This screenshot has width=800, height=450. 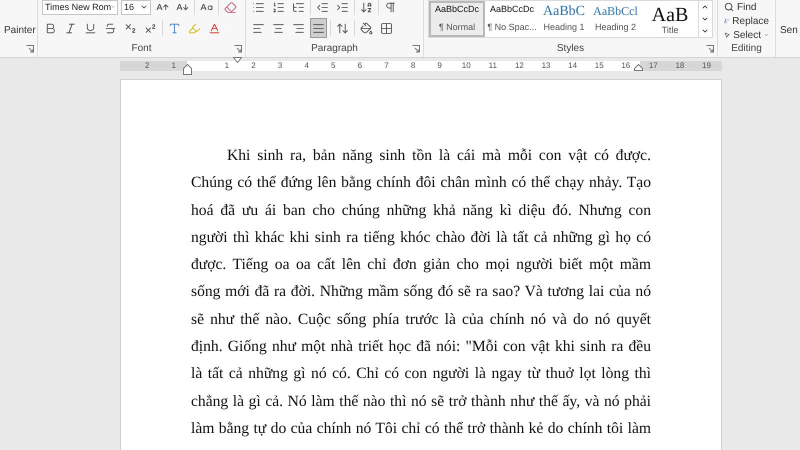 I want to click on search-icon, so click(x=729, y=7).